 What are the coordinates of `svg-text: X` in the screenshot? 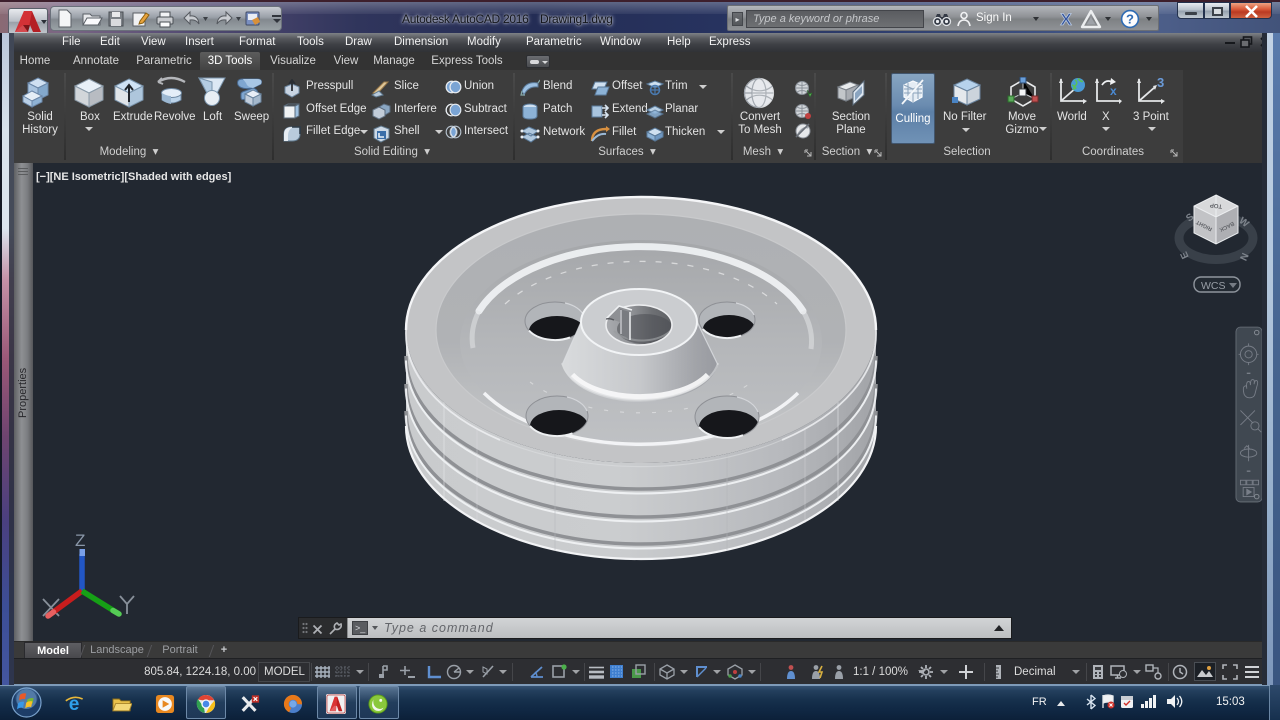 It's located at (1066, 19).